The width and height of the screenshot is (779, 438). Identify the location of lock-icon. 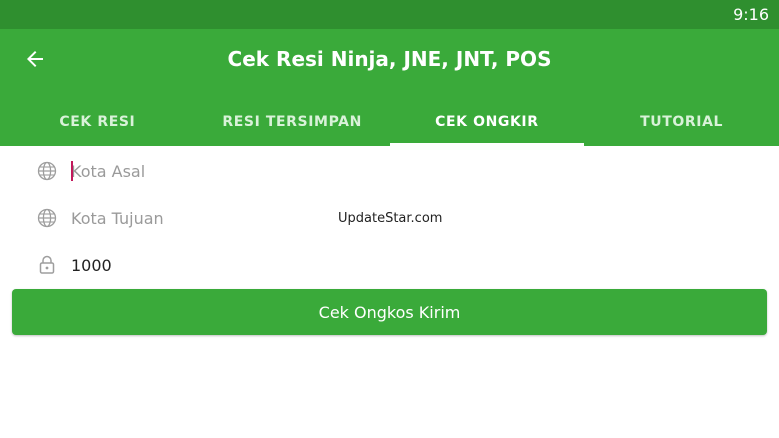
(47, 265).